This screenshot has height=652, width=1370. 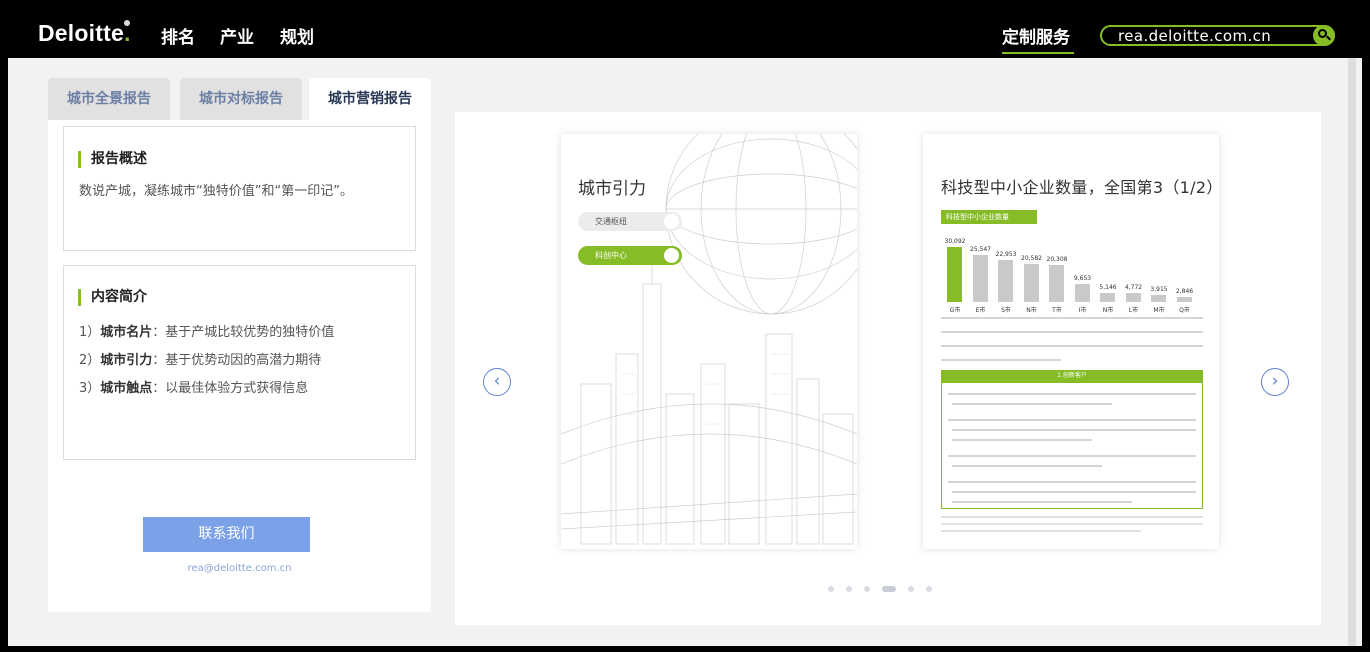 I want to click on toggle-innovation-center: 科创中心, so click(x=630, y=255).